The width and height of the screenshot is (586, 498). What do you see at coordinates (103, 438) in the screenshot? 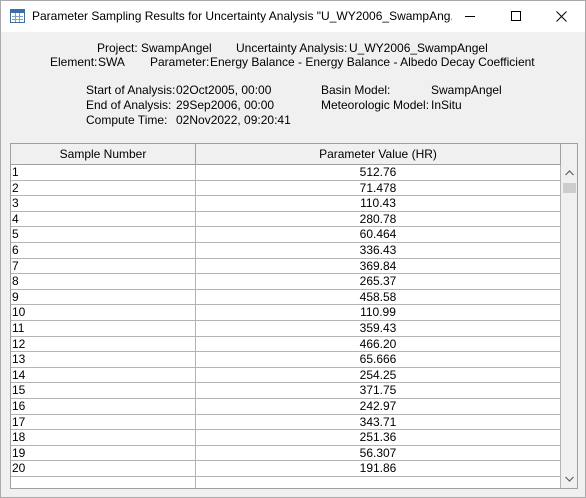
I see `sample-number-cell: 18` at bounding box center [103, 438].